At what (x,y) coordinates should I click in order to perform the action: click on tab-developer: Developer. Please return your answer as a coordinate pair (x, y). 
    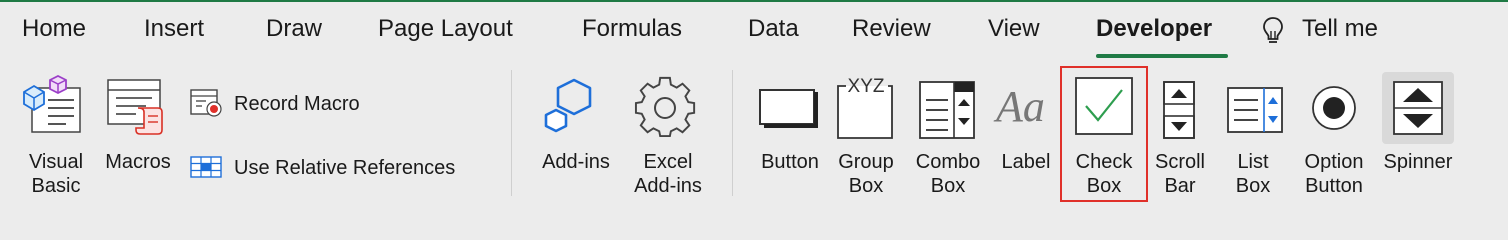
    Looking at the image, I should click on (1154, 29).